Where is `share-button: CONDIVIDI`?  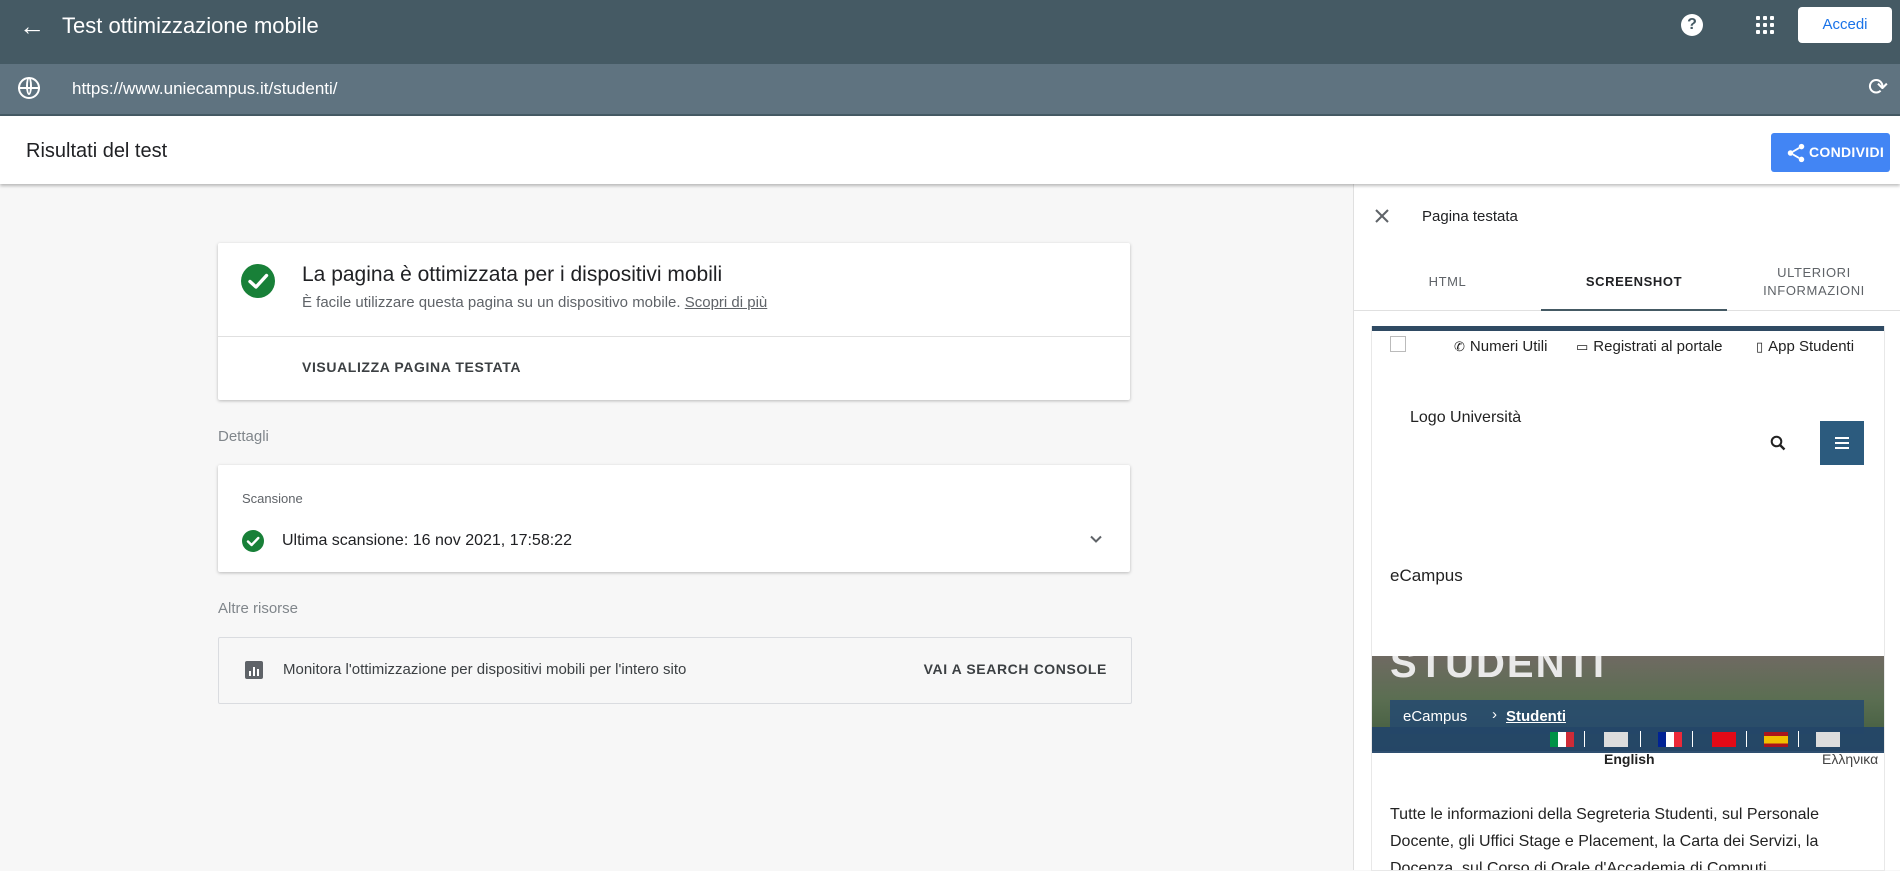 share-button: CONDIVIDI is located at coordinates (1830, 152).